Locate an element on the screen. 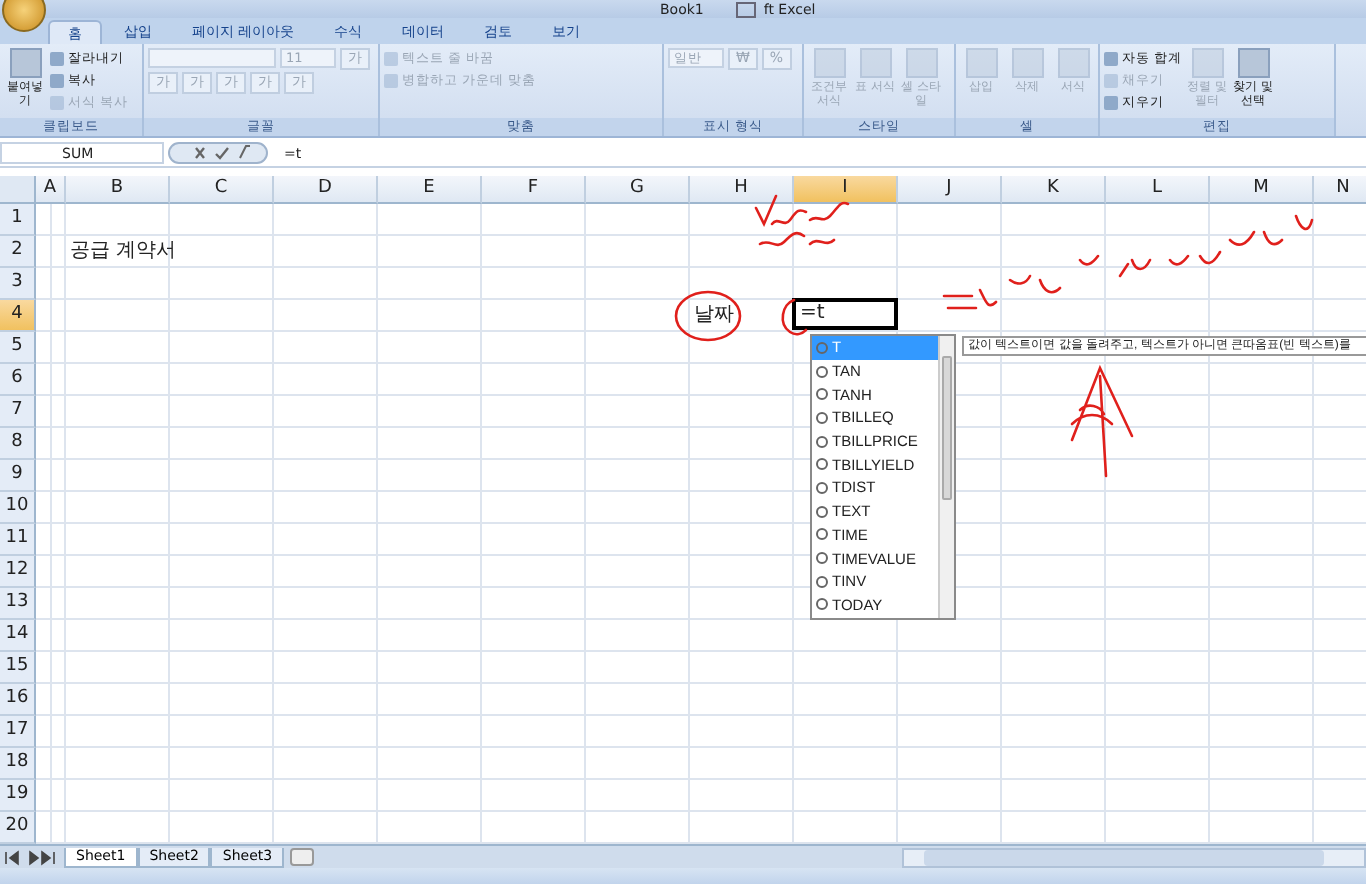  cell-text: 공급 계약서 is located at coordinates (122, 252).